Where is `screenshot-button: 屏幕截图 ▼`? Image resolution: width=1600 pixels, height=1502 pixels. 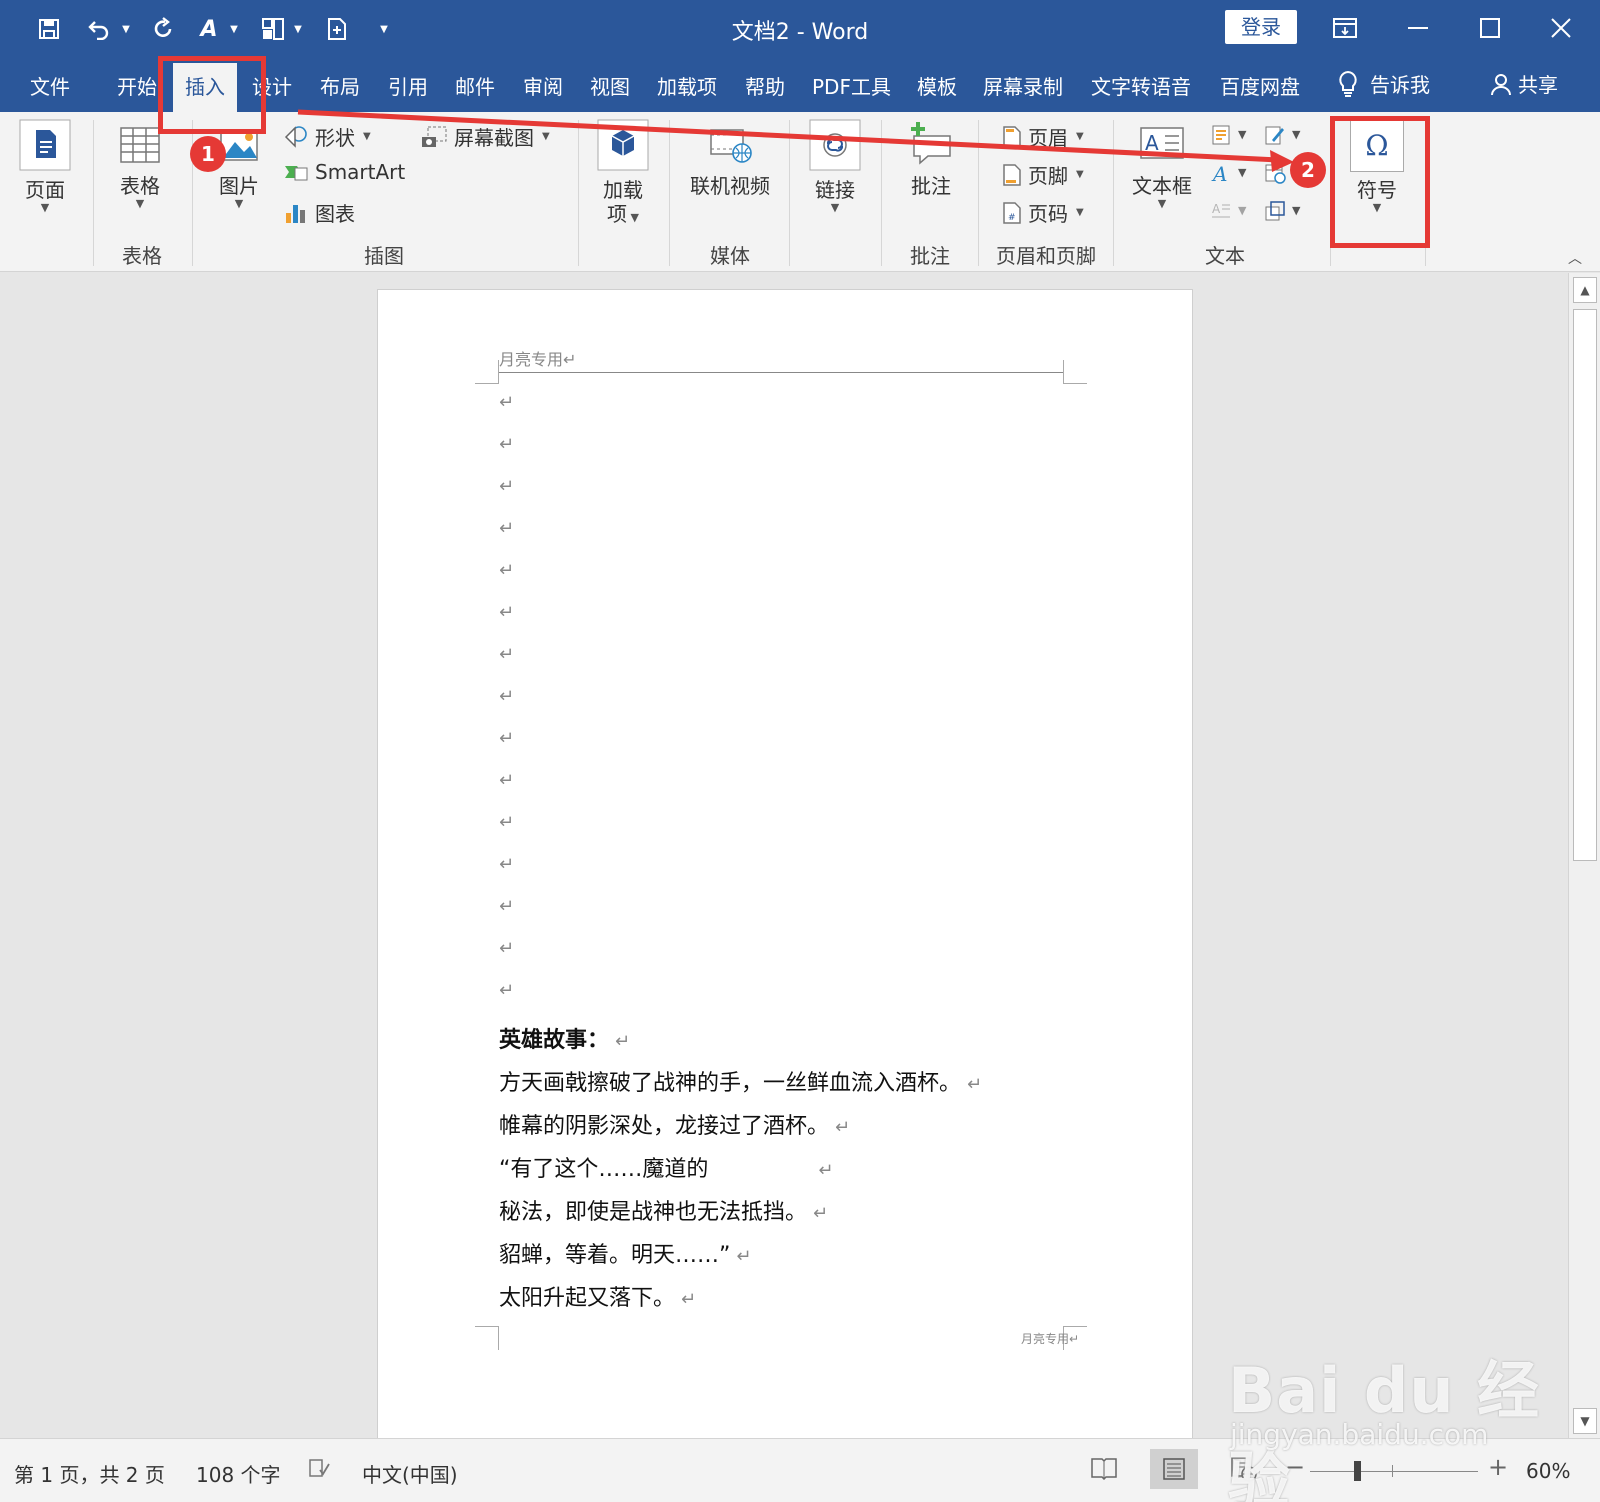 screenshot-button: 屏幕截图 ▼ is located at coordinates (485, 136).